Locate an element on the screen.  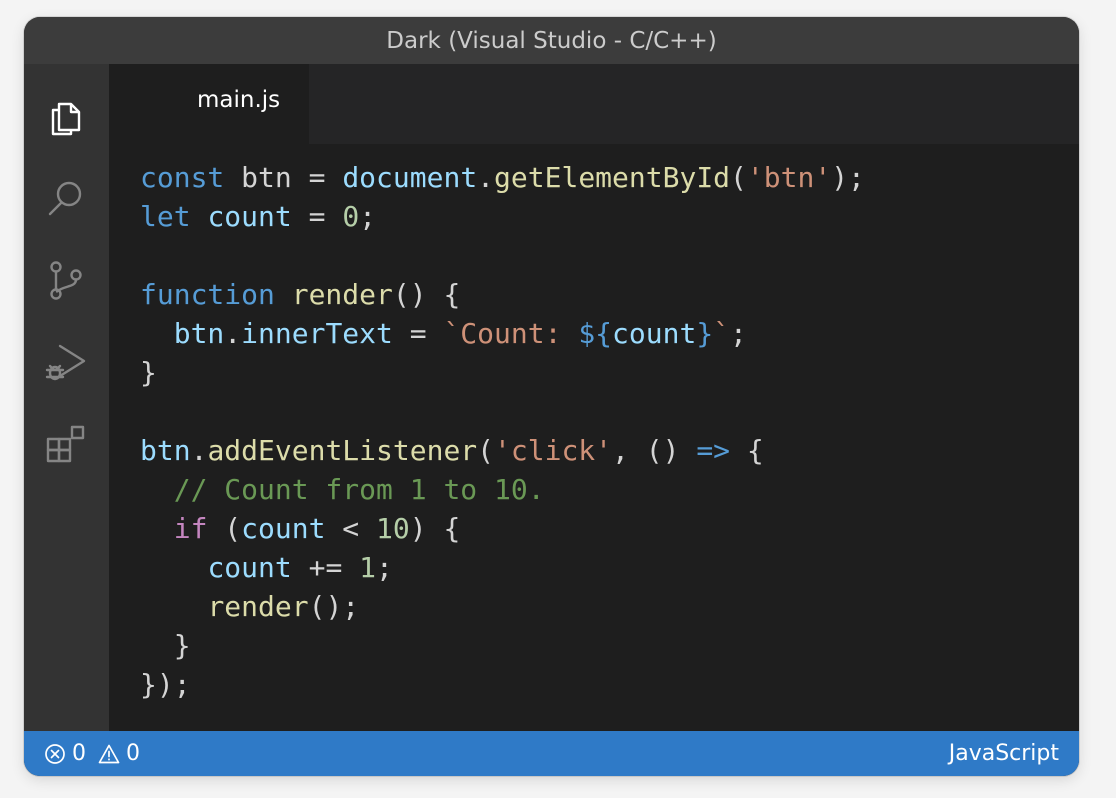
language-mode-label: JavaScript is located at coordinates (1003, 753).